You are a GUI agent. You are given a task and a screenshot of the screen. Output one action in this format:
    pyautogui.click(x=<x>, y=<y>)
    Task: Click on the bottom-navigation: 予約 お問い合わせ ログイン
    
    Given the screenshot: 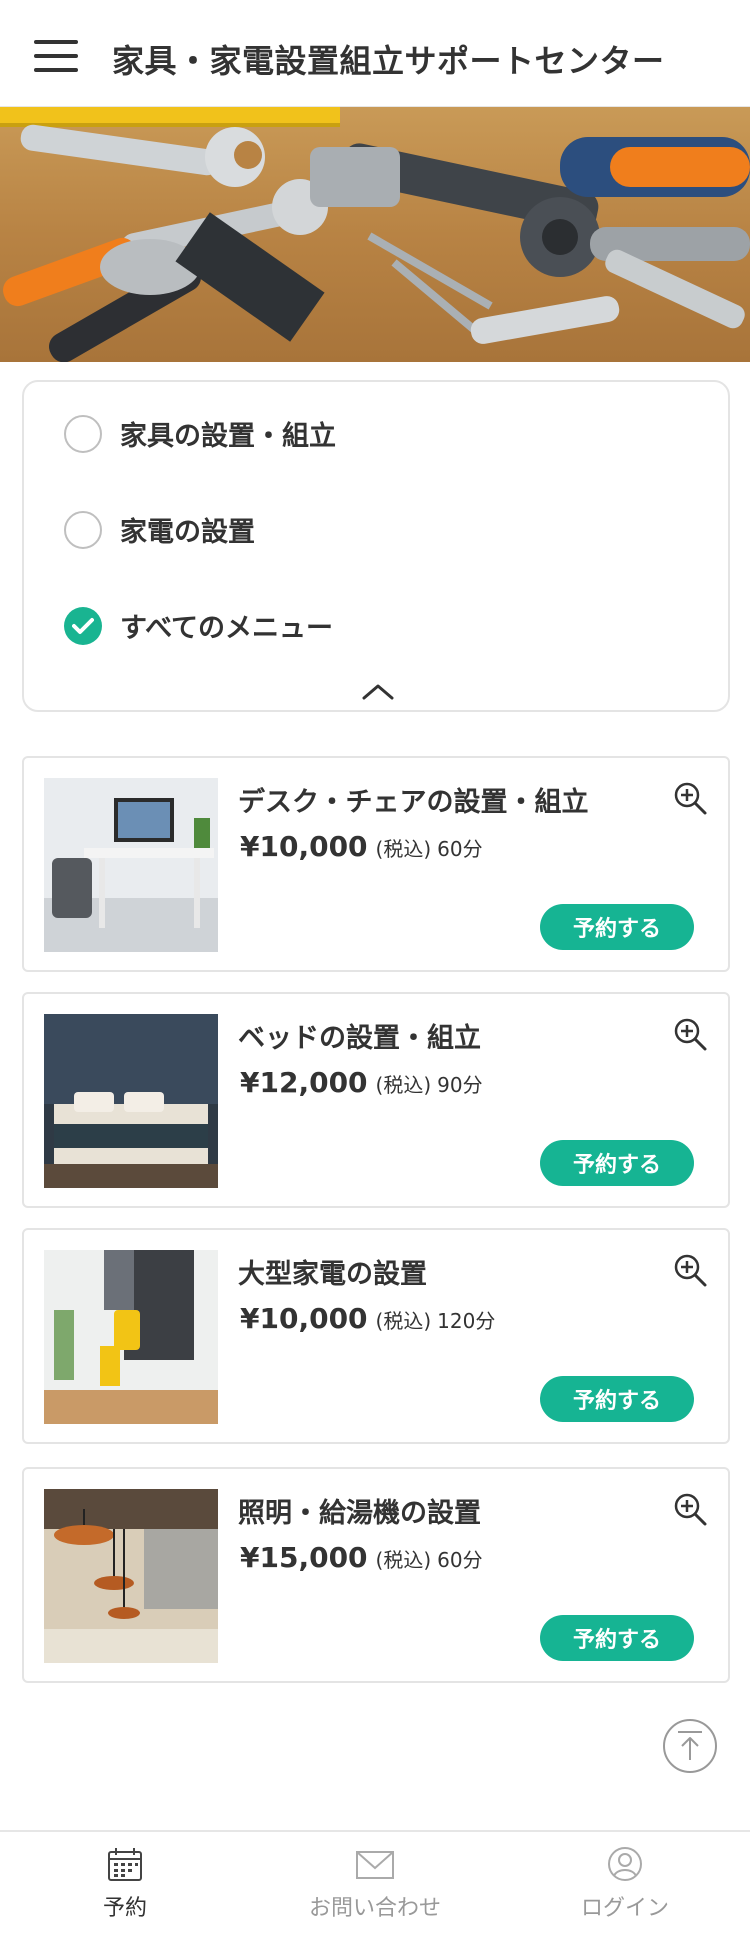 What is the action you would take?
    pyautogui.click(x=375, y=1885)
    